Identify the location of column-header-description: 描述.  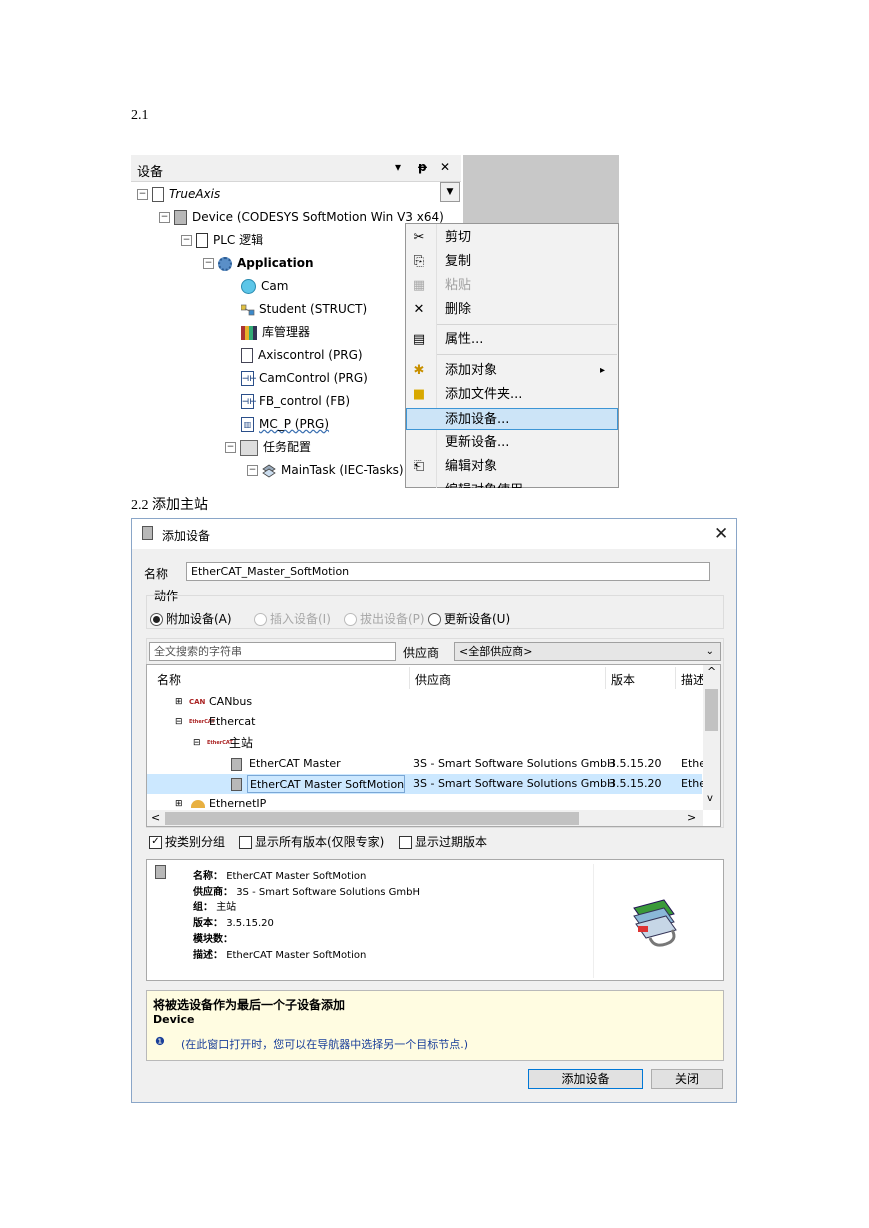
(693, 679).